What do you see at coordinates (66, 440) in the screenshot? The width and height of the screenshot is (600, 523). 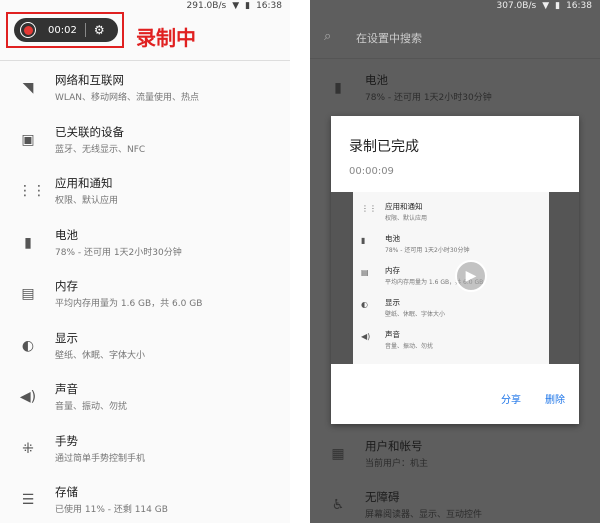 I see `item-title: 手势` at bounding box center [66, 440].